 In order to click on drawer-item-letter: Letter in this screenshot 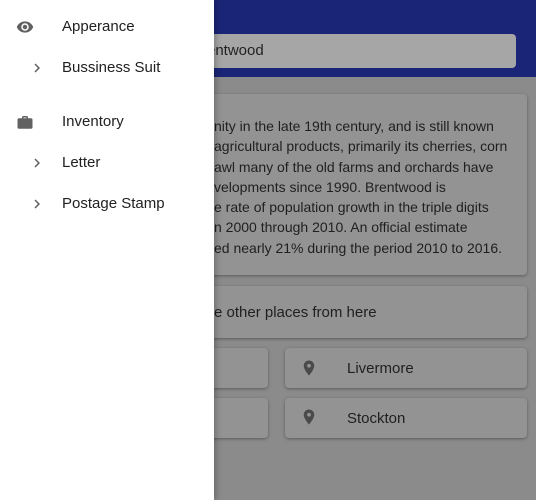, I will do `click(107, 163)`.